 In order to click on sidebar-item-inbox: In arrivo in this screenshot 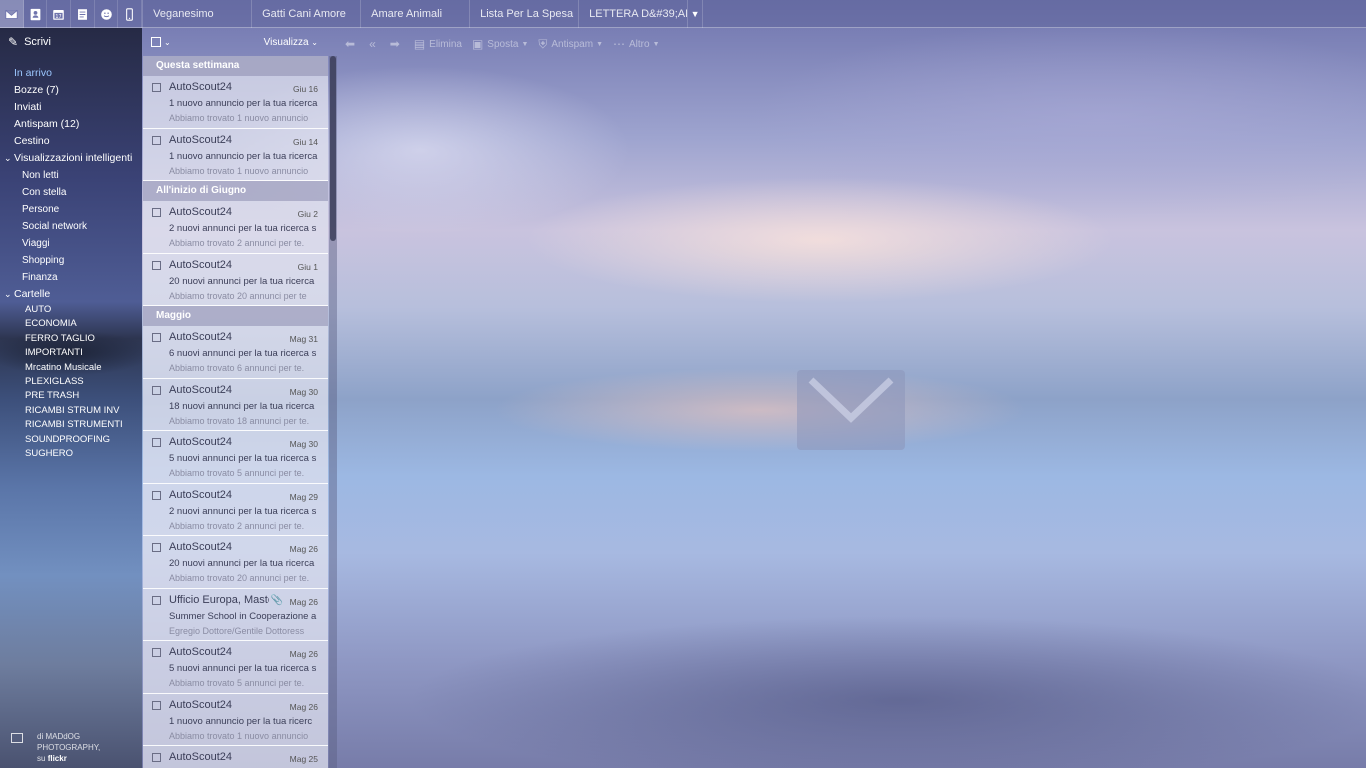, I will do `click(71, 73)`.